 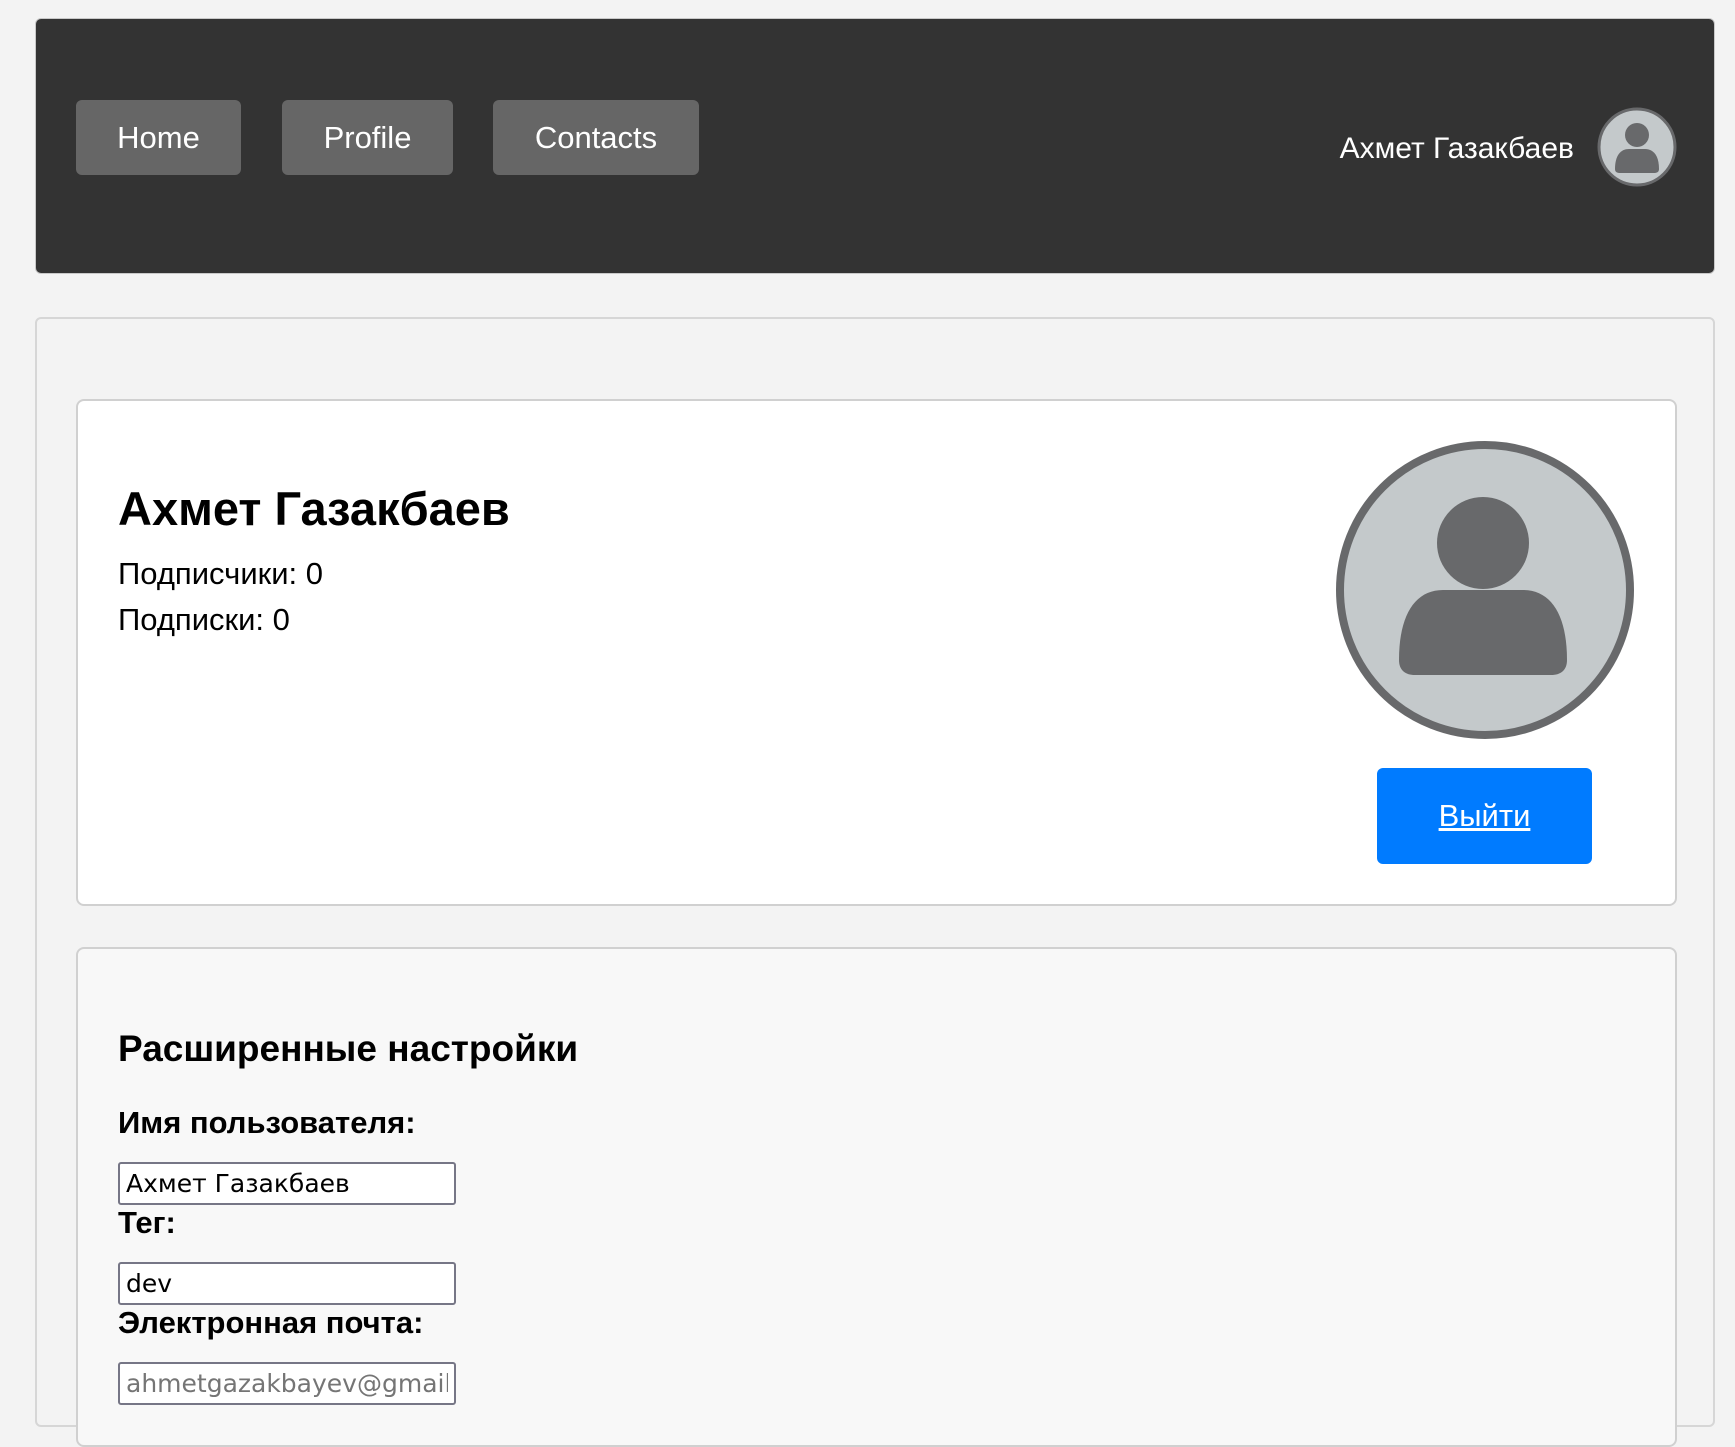 What do you see at coordinates (147, 1222) in the screenshot?
I see `tag-label: Тег:` at bounding box center [147, 1222].